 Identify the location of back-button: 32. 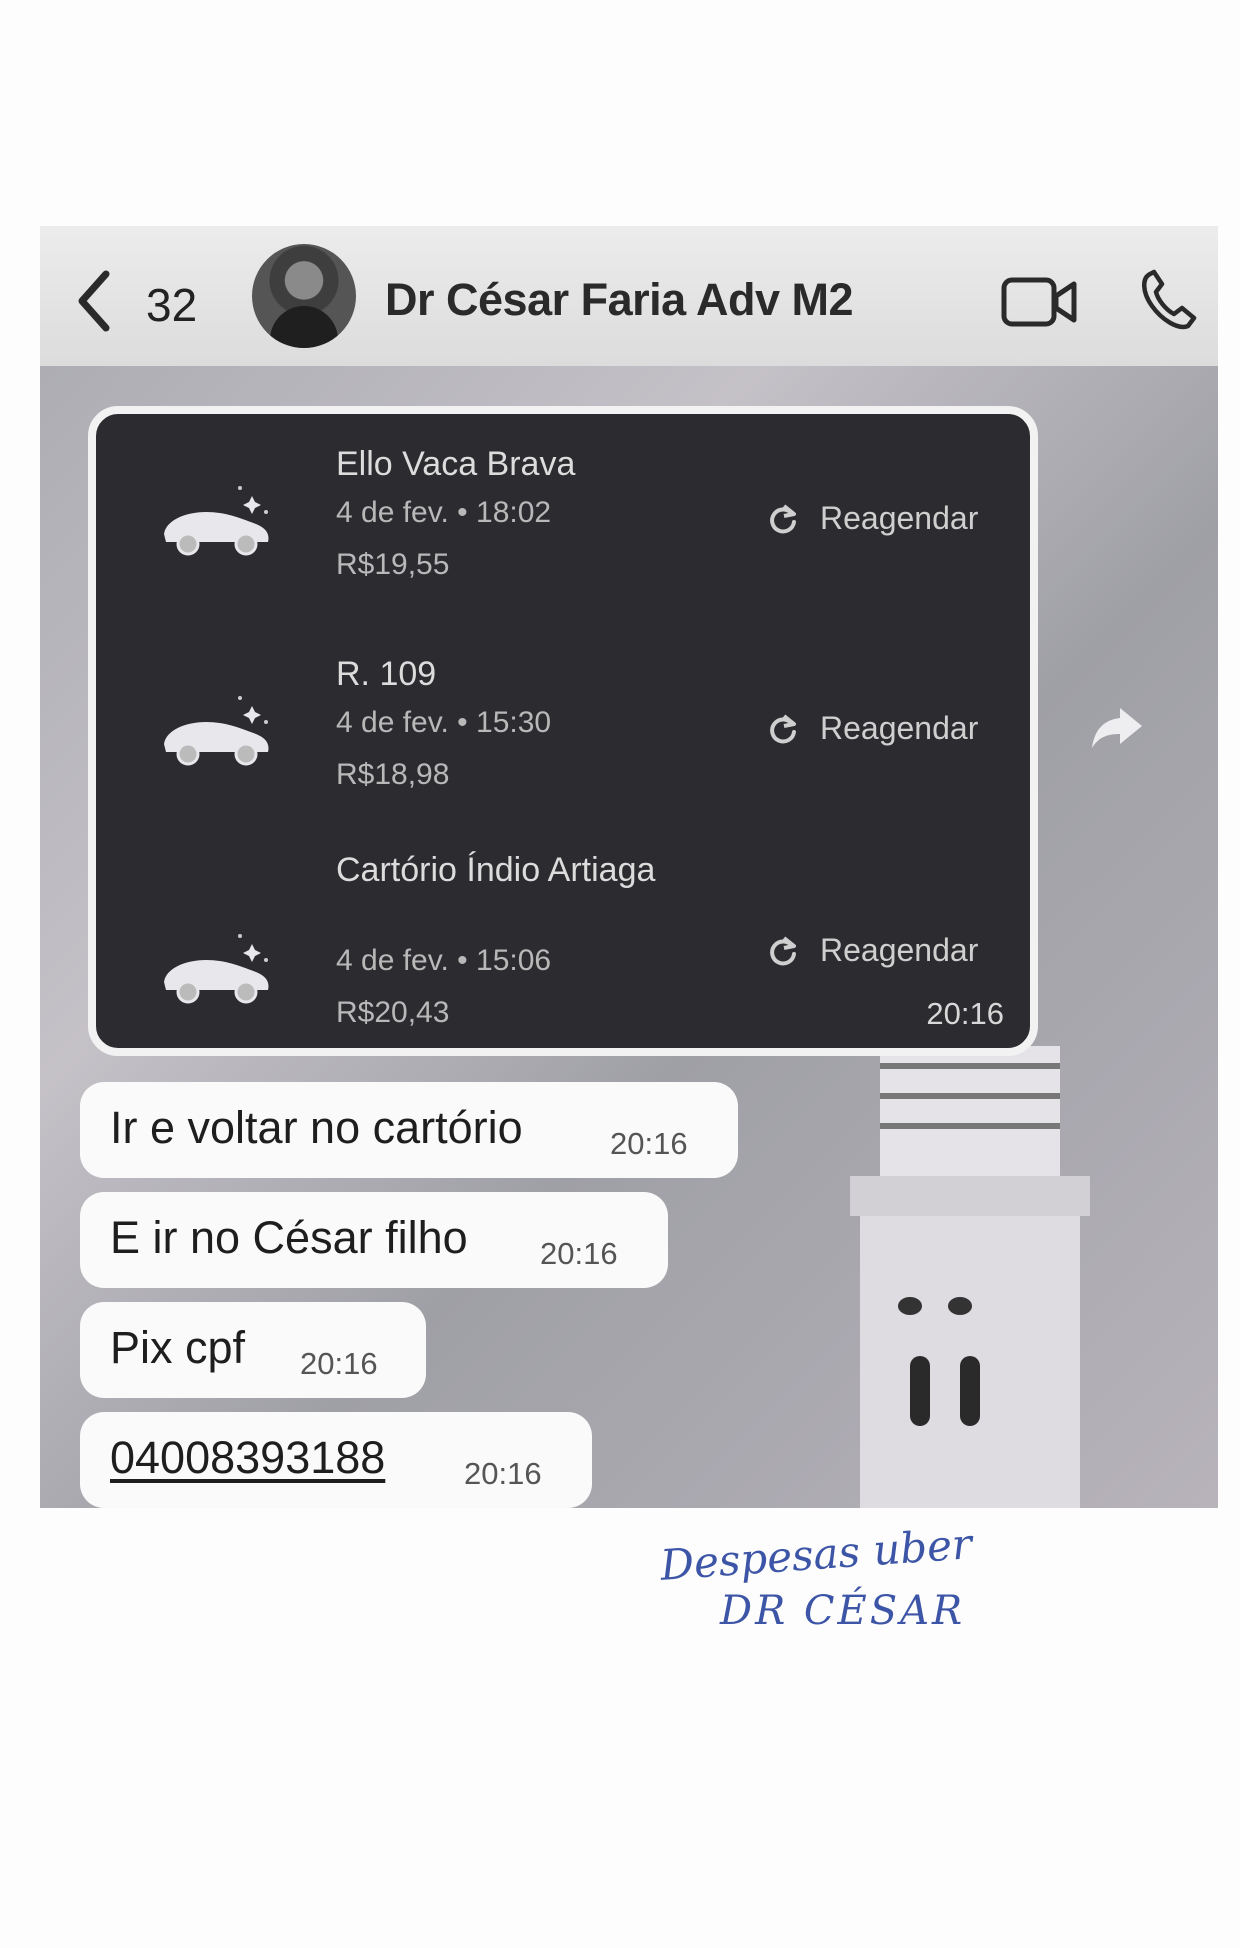
(159, 301).